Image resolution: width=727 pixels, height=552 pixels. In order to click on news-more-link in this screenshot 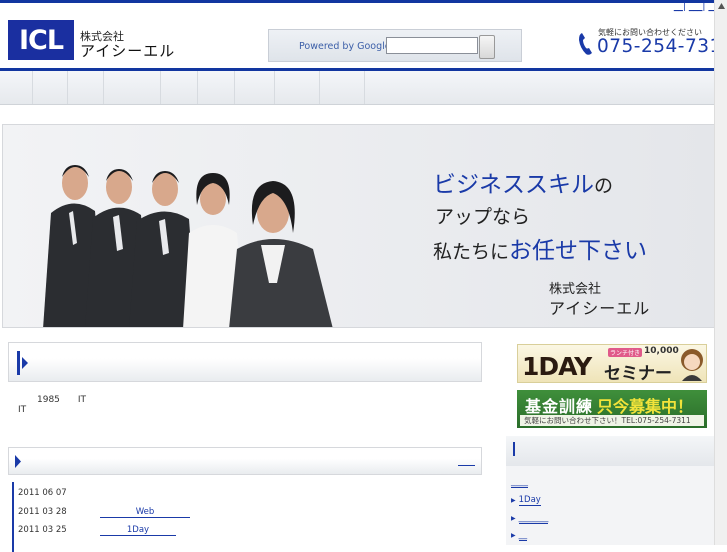, I will do `click(466, 461)`.